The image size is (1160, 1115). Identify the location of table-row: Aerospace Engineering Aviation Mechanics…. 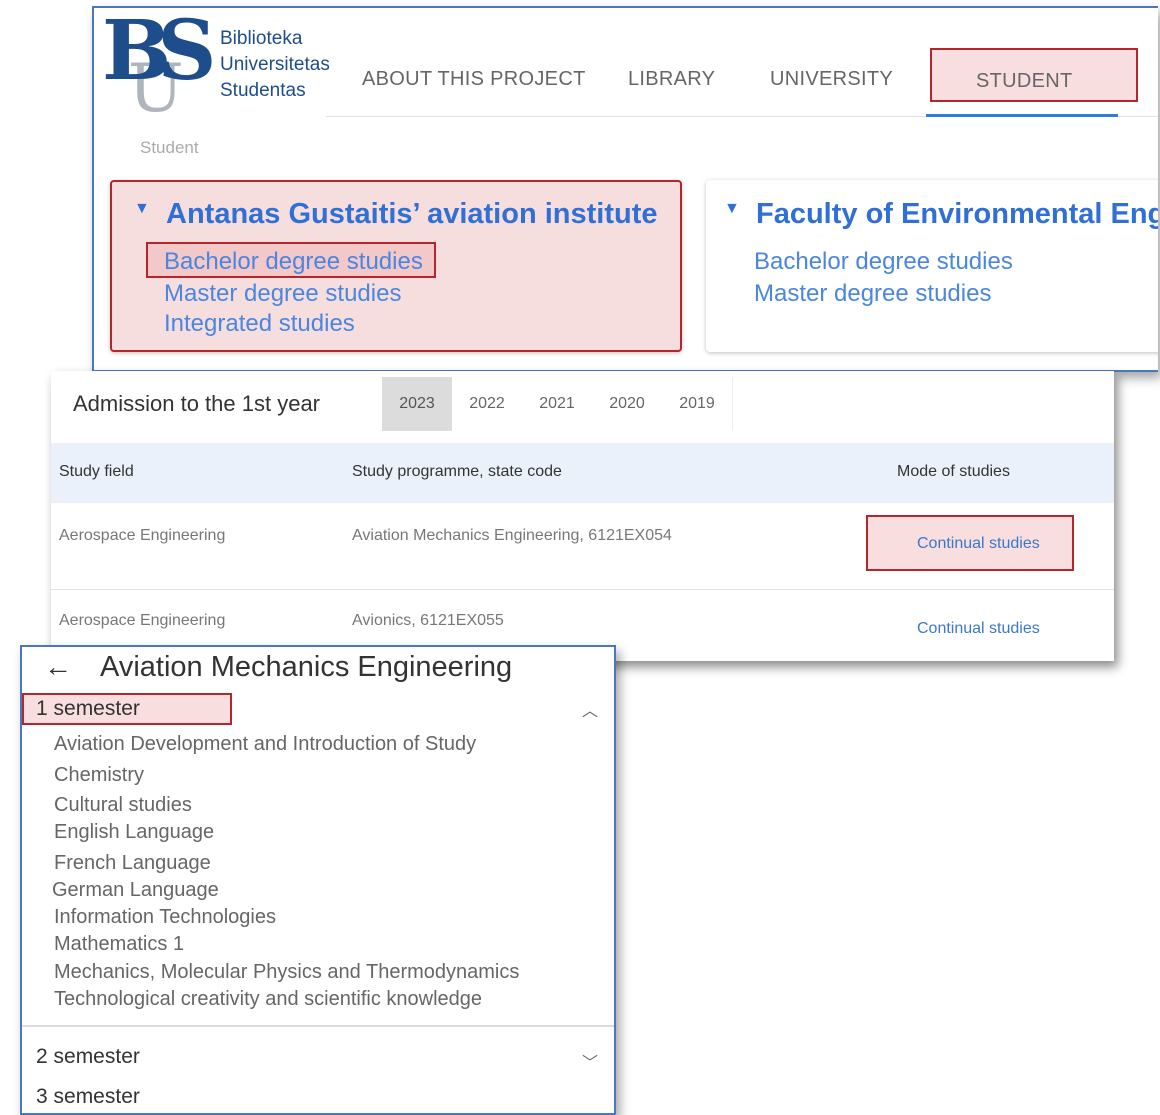
(582, 546).